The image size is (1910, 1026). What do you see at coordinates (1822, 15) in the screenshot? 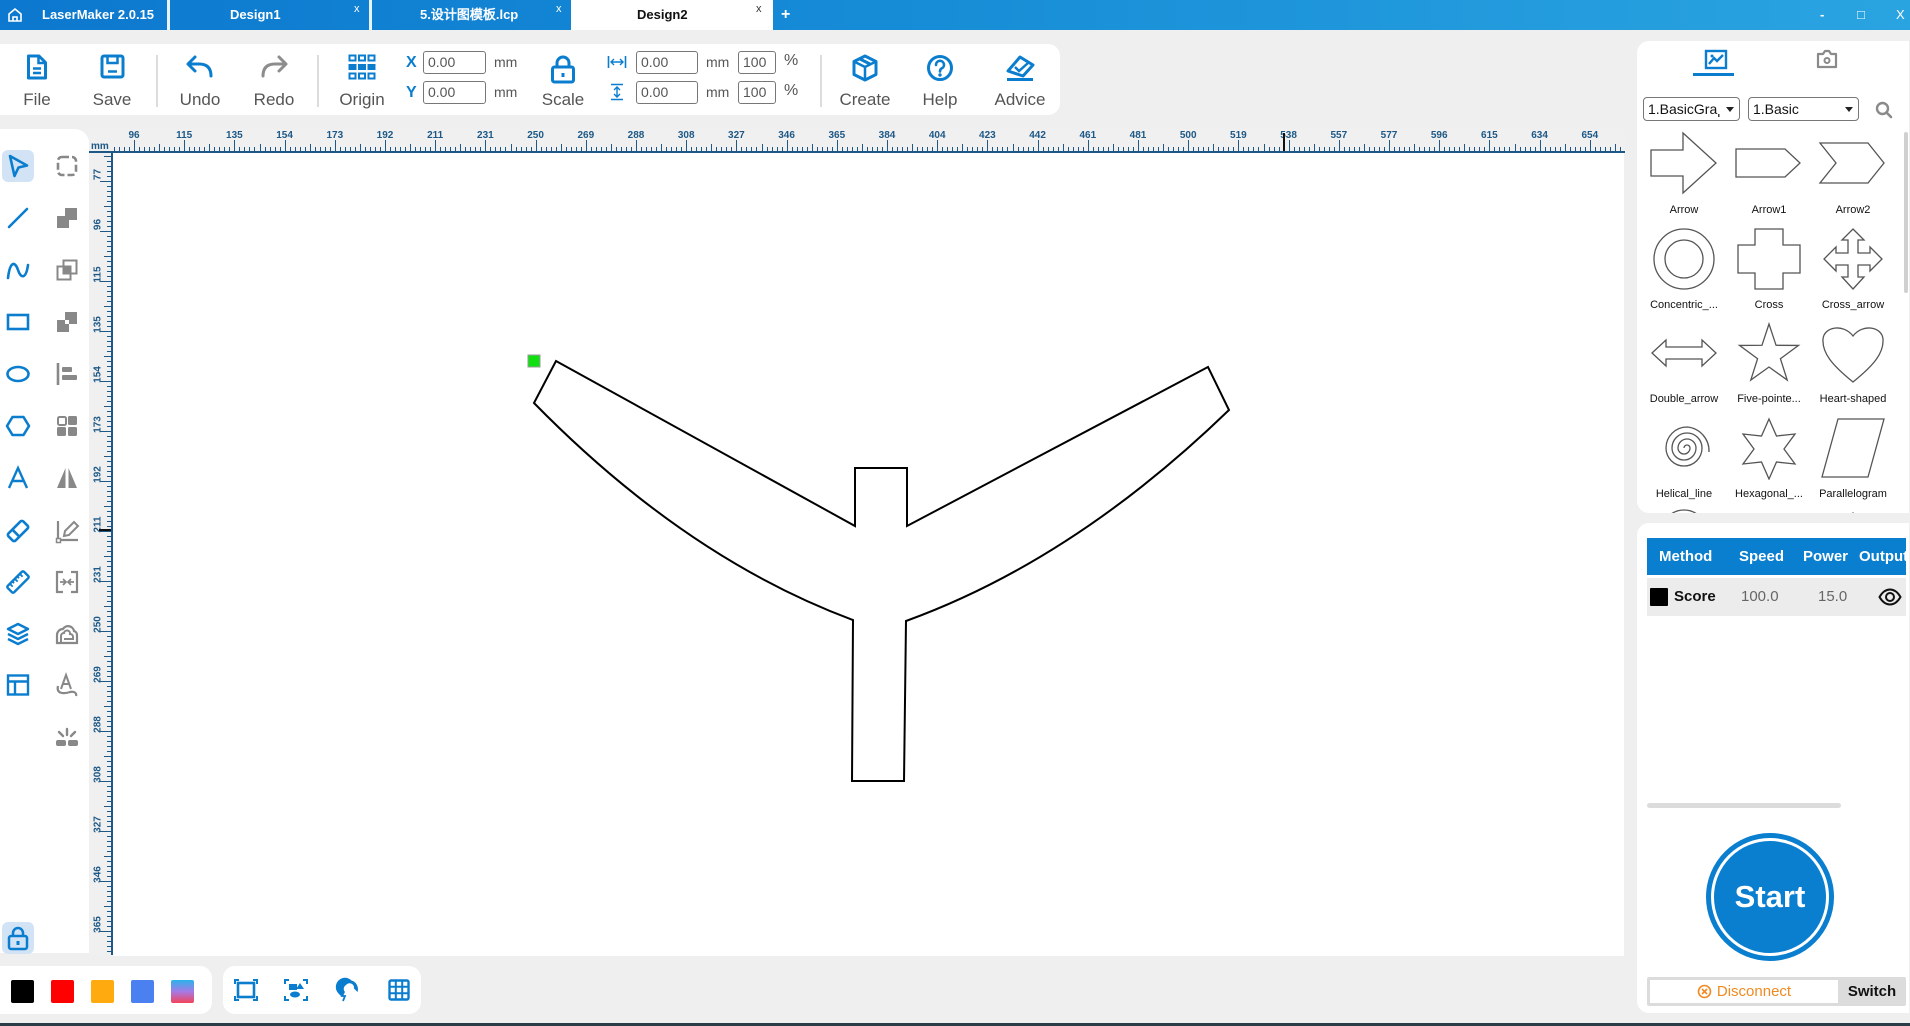
I see `minimize-button: -` at bounding box center [1822, 15].